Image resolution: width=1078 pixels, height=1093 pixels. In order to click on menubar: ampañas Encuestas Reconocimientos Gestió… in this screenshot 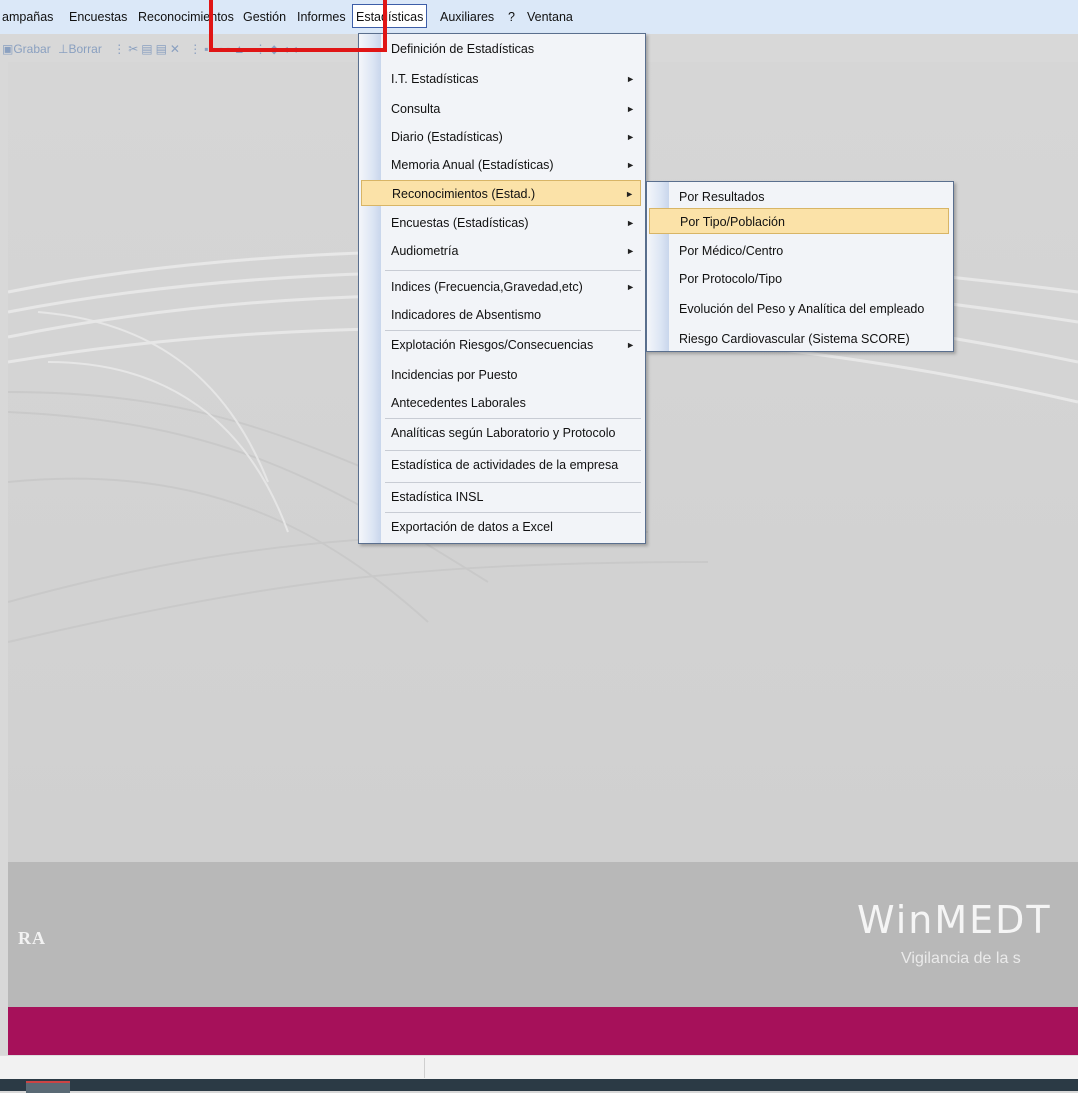, I will do `click(539, 17)`.